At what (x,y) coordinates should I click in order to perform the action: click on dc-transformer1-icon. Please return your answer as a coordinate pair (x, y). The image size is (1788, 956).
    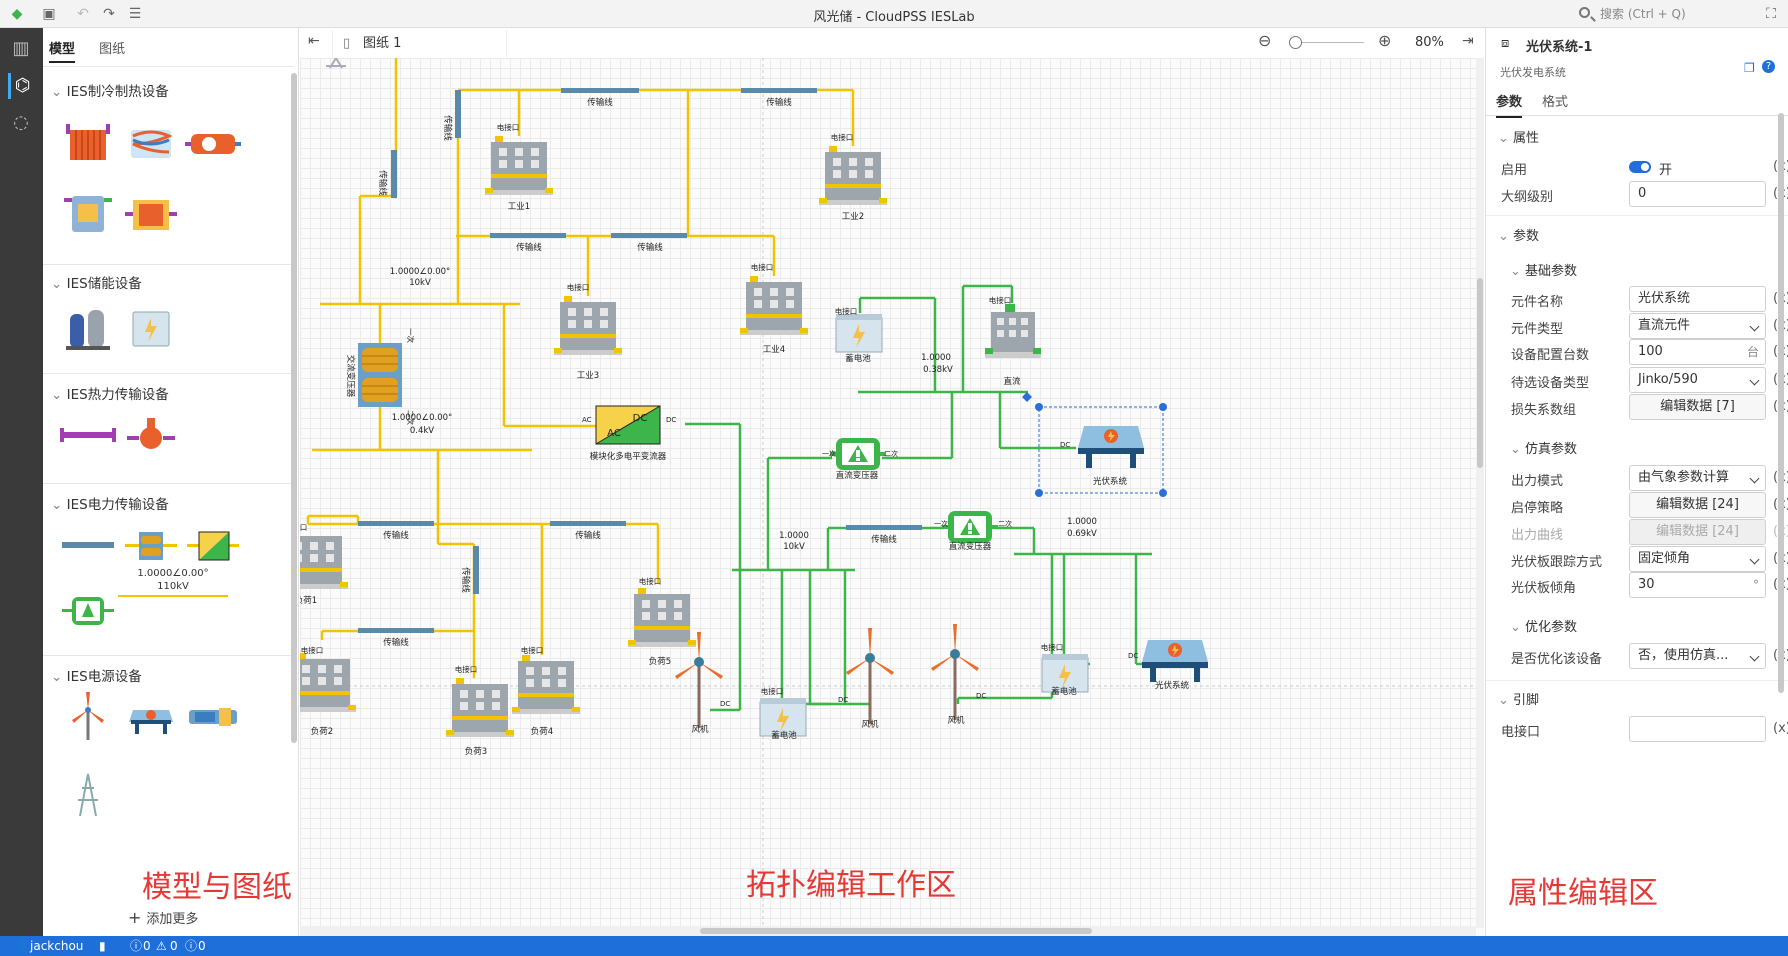
    Looking at the image, I should click on (858, 454).